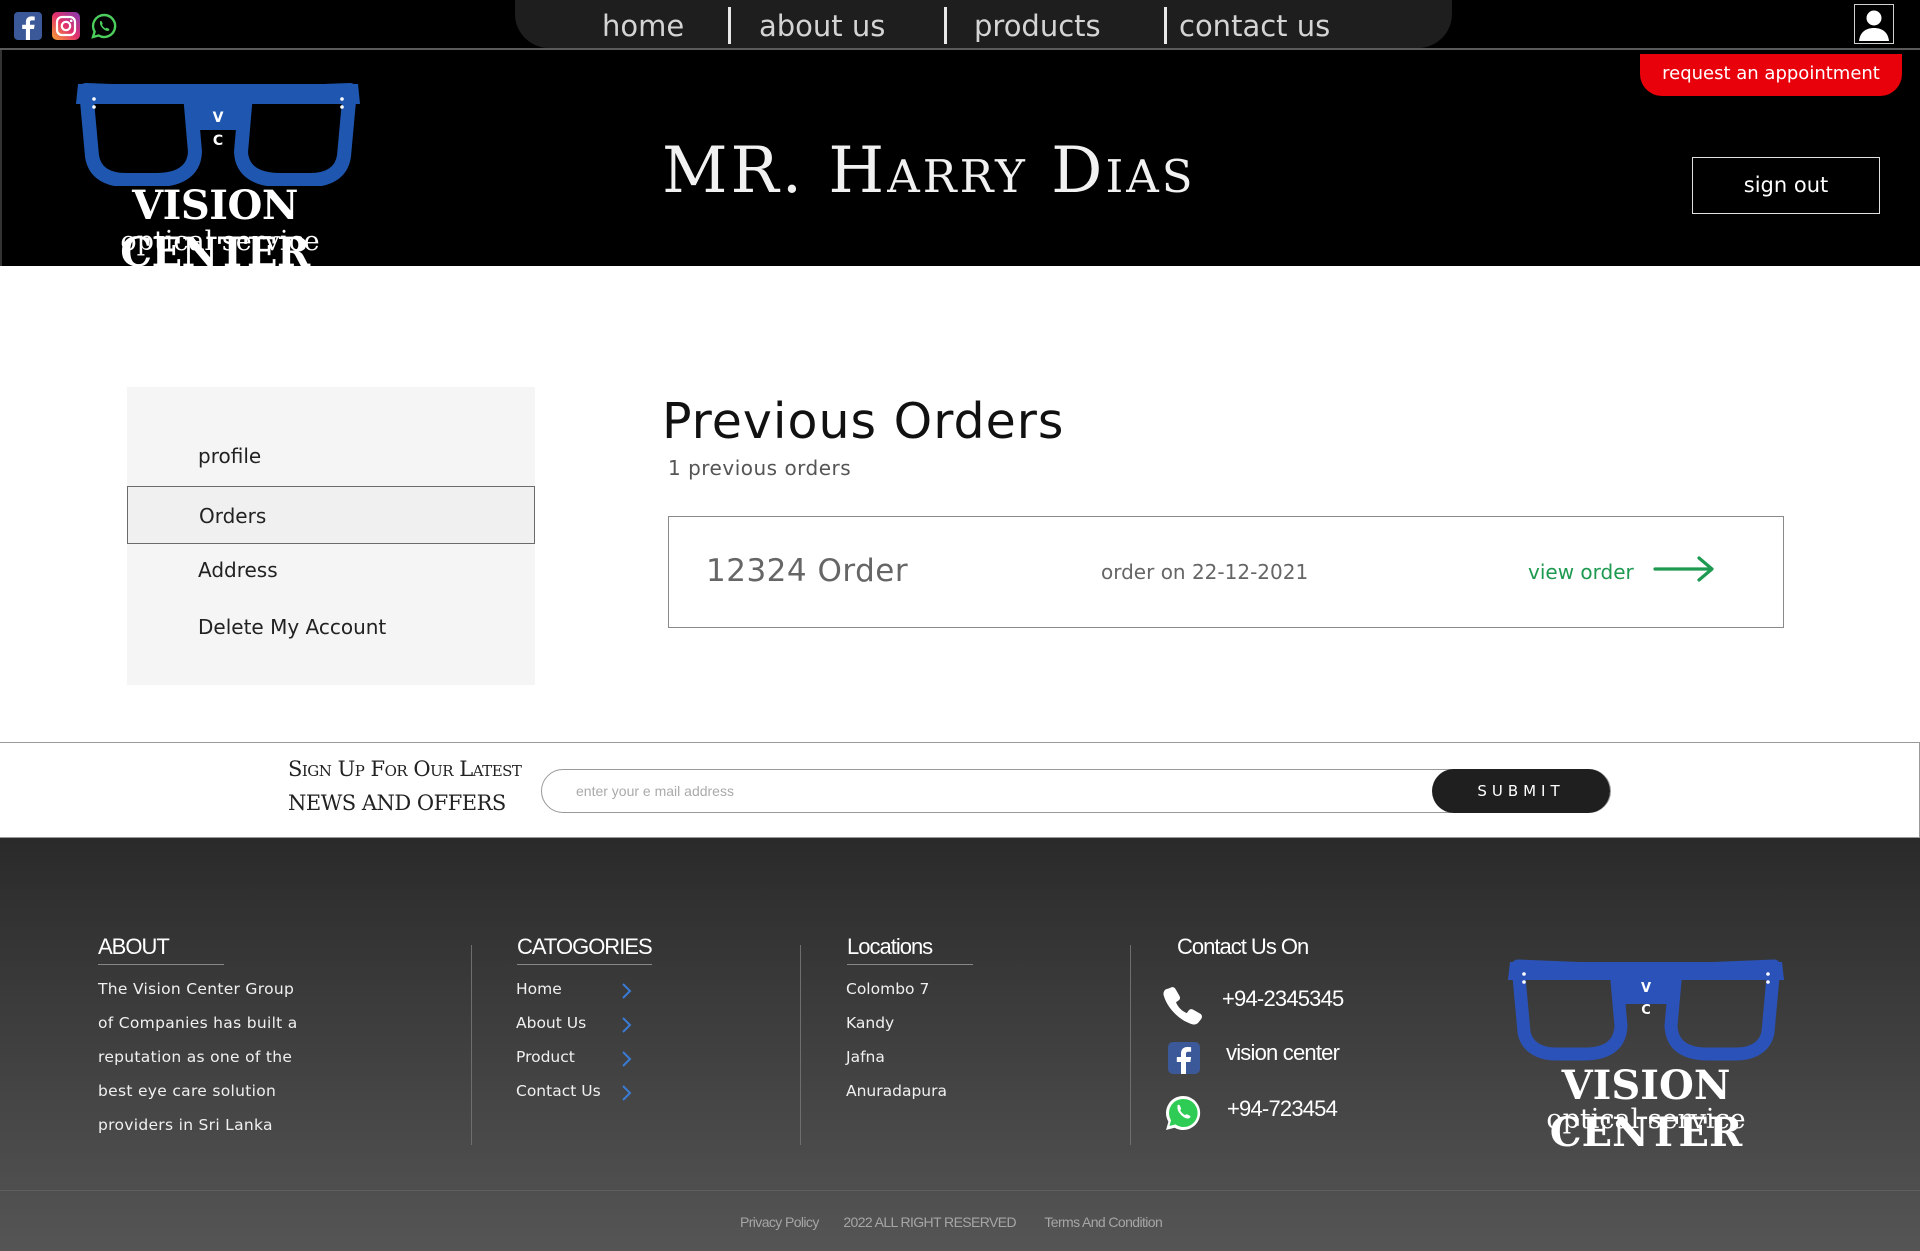 The width and height of the screenshot is (1920, 1251). I want to click on footer-contact-heading: Contact Us On, so click(1243, 946).